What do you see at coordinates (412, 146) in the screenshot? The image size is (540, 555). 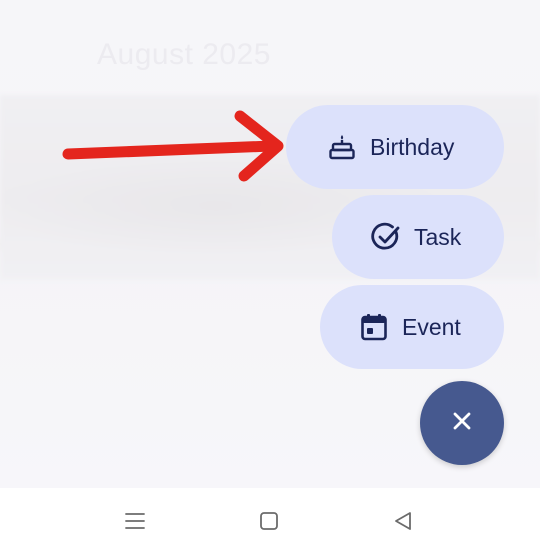 I see `birthday-label: Birthday` at bounding box center [412, 146].